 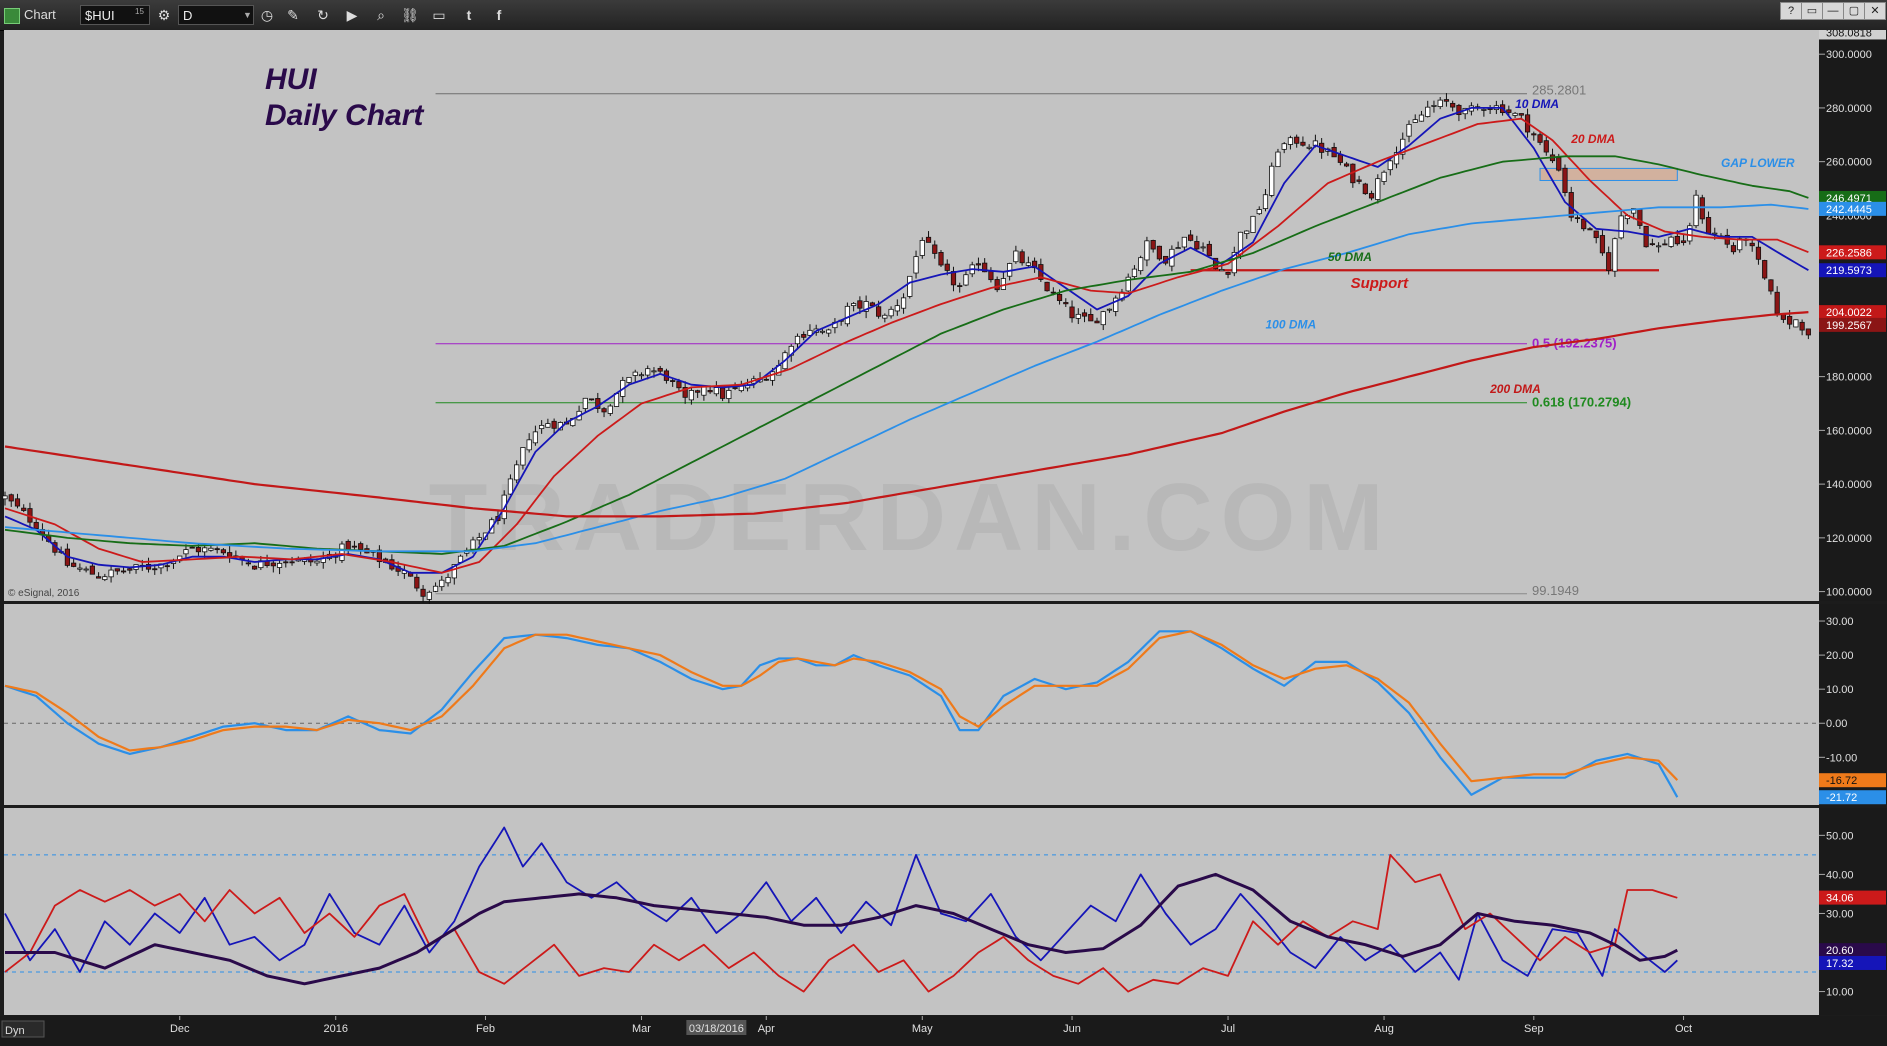 What do you see at coordinates (943, 1031) in the screenshot?
I see `time-axis-bg` at bounding box center [943, 1031].